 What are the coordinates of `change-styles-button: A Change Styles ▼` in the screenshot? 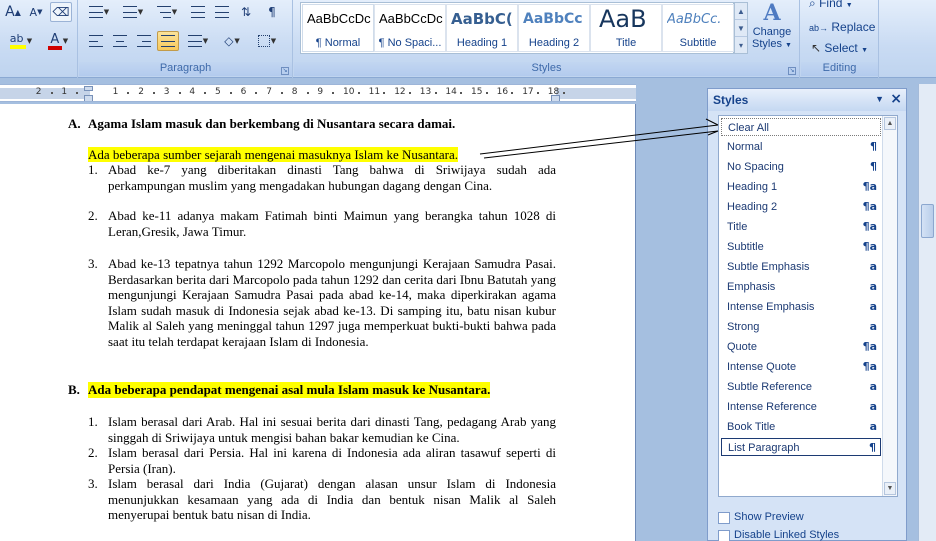 It's located at (772, 30).